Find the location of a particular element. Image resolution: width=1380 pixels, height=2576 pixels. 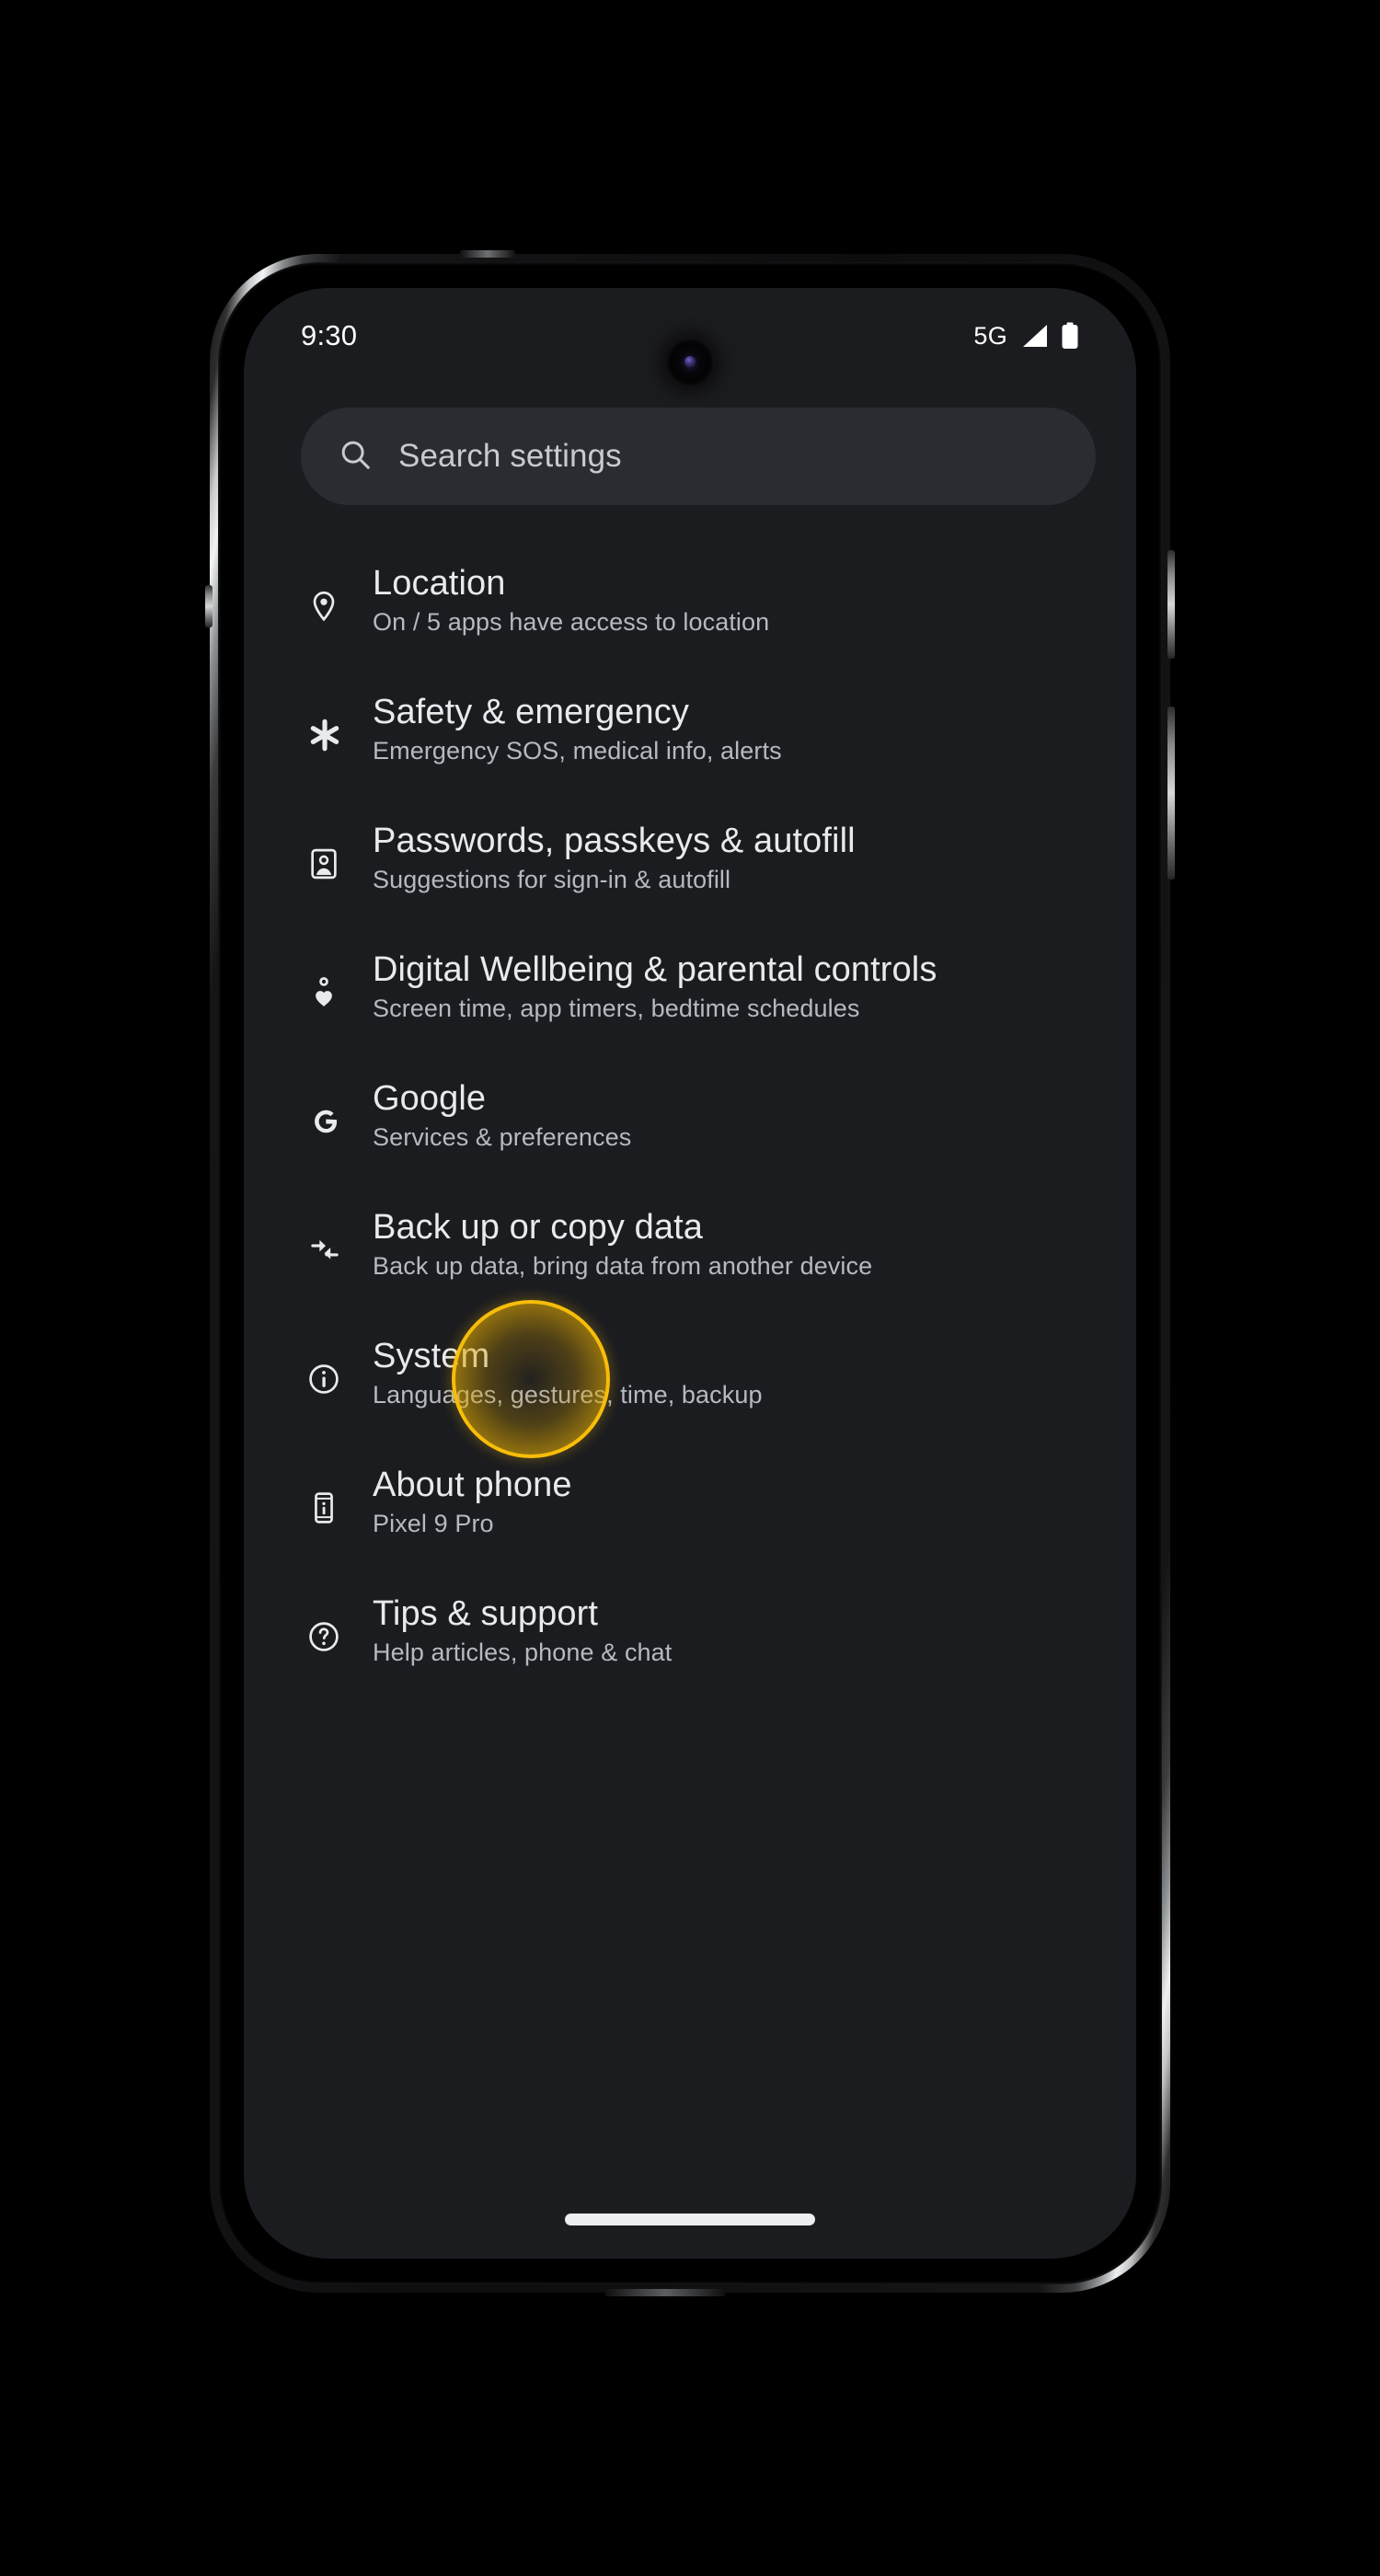

status-bar-icons: 5G is located at coordinates (1026, 336).